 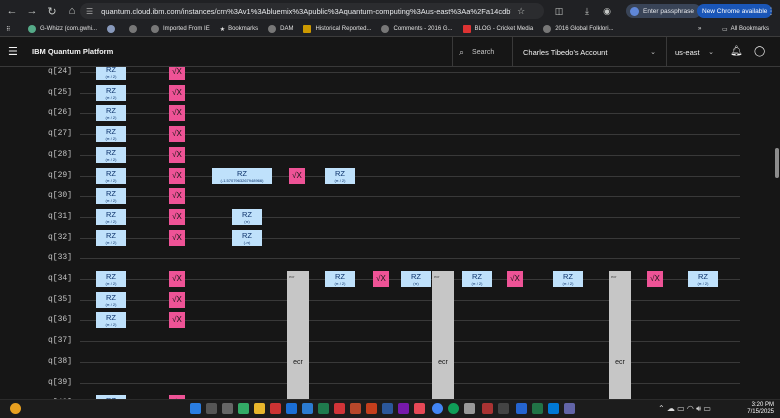 I want to click on all-bookmarks-button: ▭ All Bookmarks, so click(x=745, y=29).